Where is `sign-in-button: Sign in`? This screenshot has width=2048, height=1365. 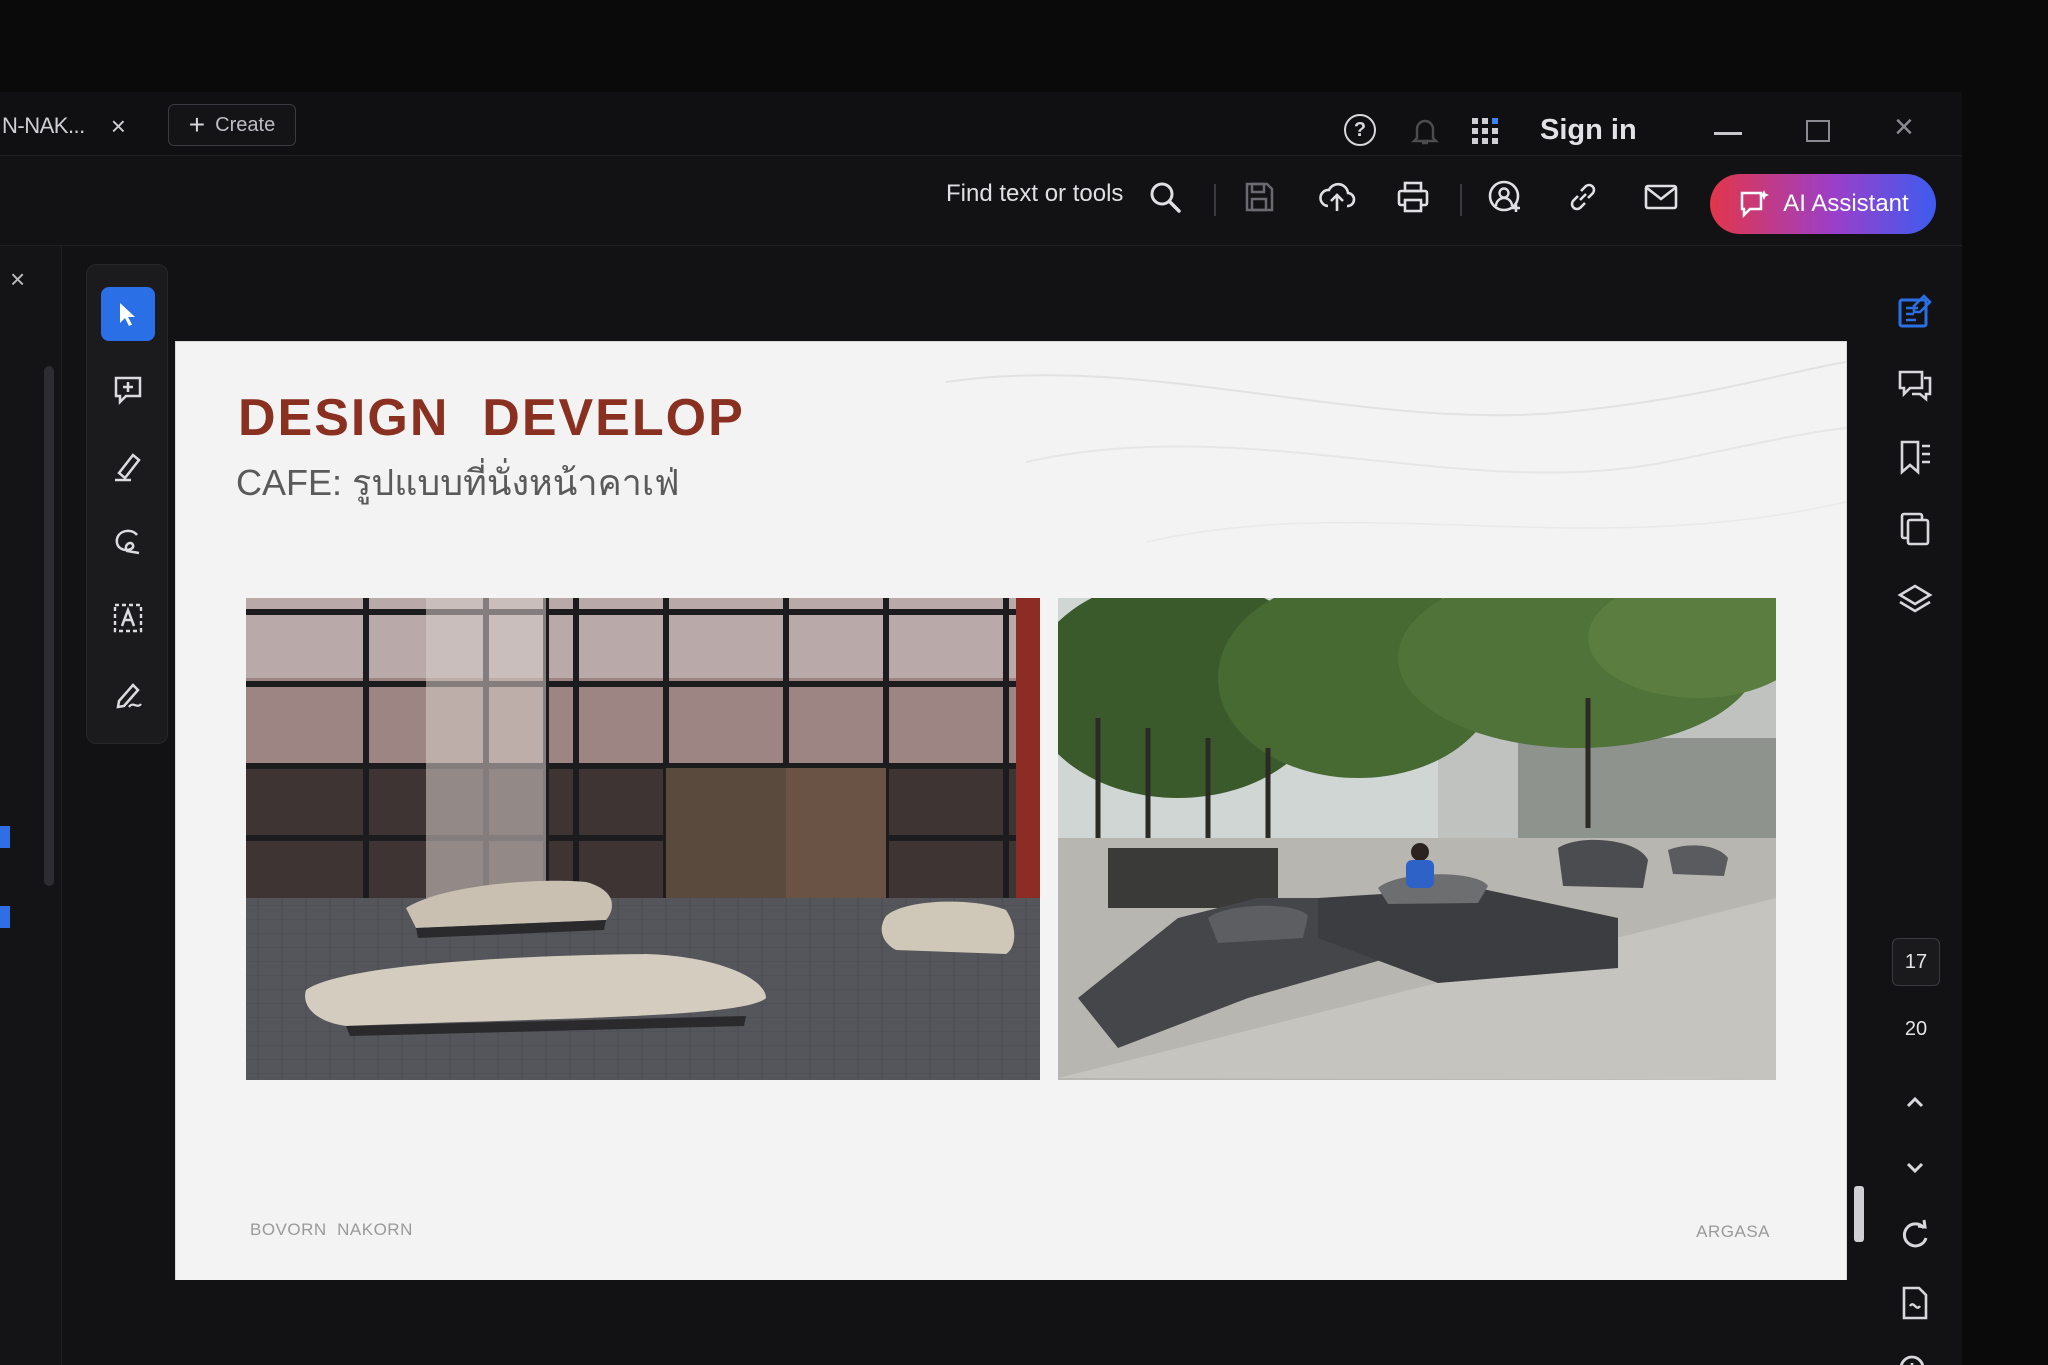 sign-in-button: Sign in is located at coordinates (1588, 130).